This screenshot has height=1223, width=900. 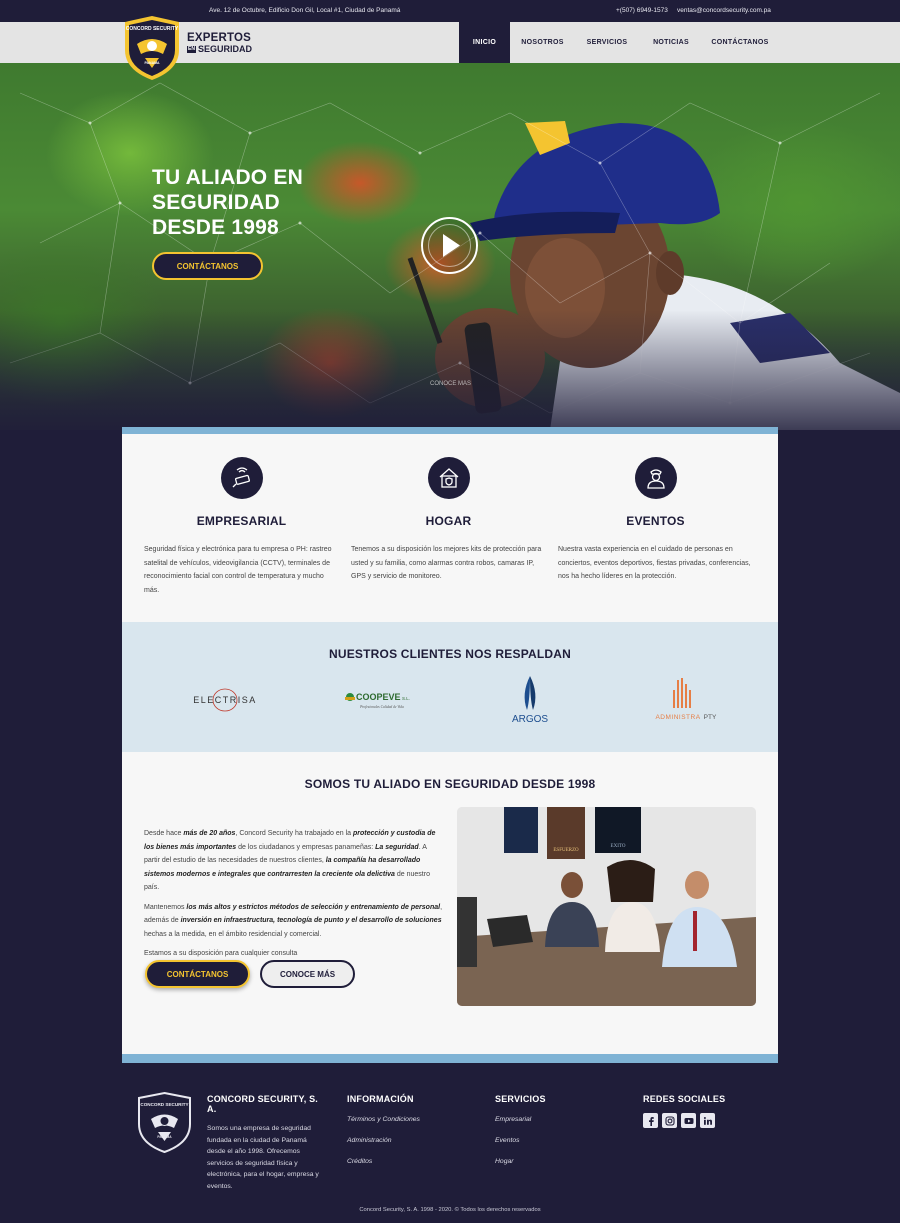 What do you see at coordinates (307, 974) in the screenshot?
I see `about-more-button: CONOCE MÁS` at bounding box center [307, 974].